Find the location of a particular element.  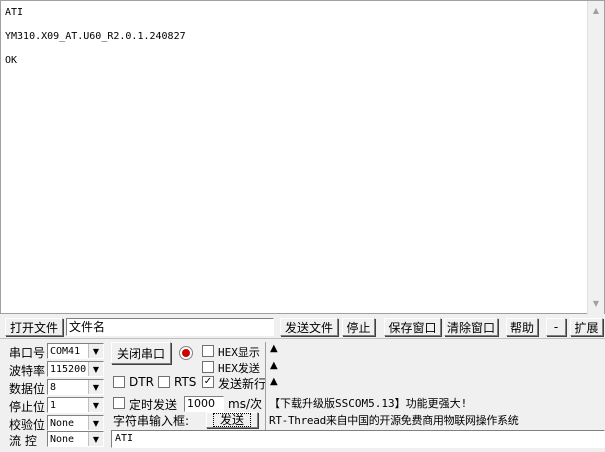

stopbits-label: 停止位 is located at coordinates (27, 407).